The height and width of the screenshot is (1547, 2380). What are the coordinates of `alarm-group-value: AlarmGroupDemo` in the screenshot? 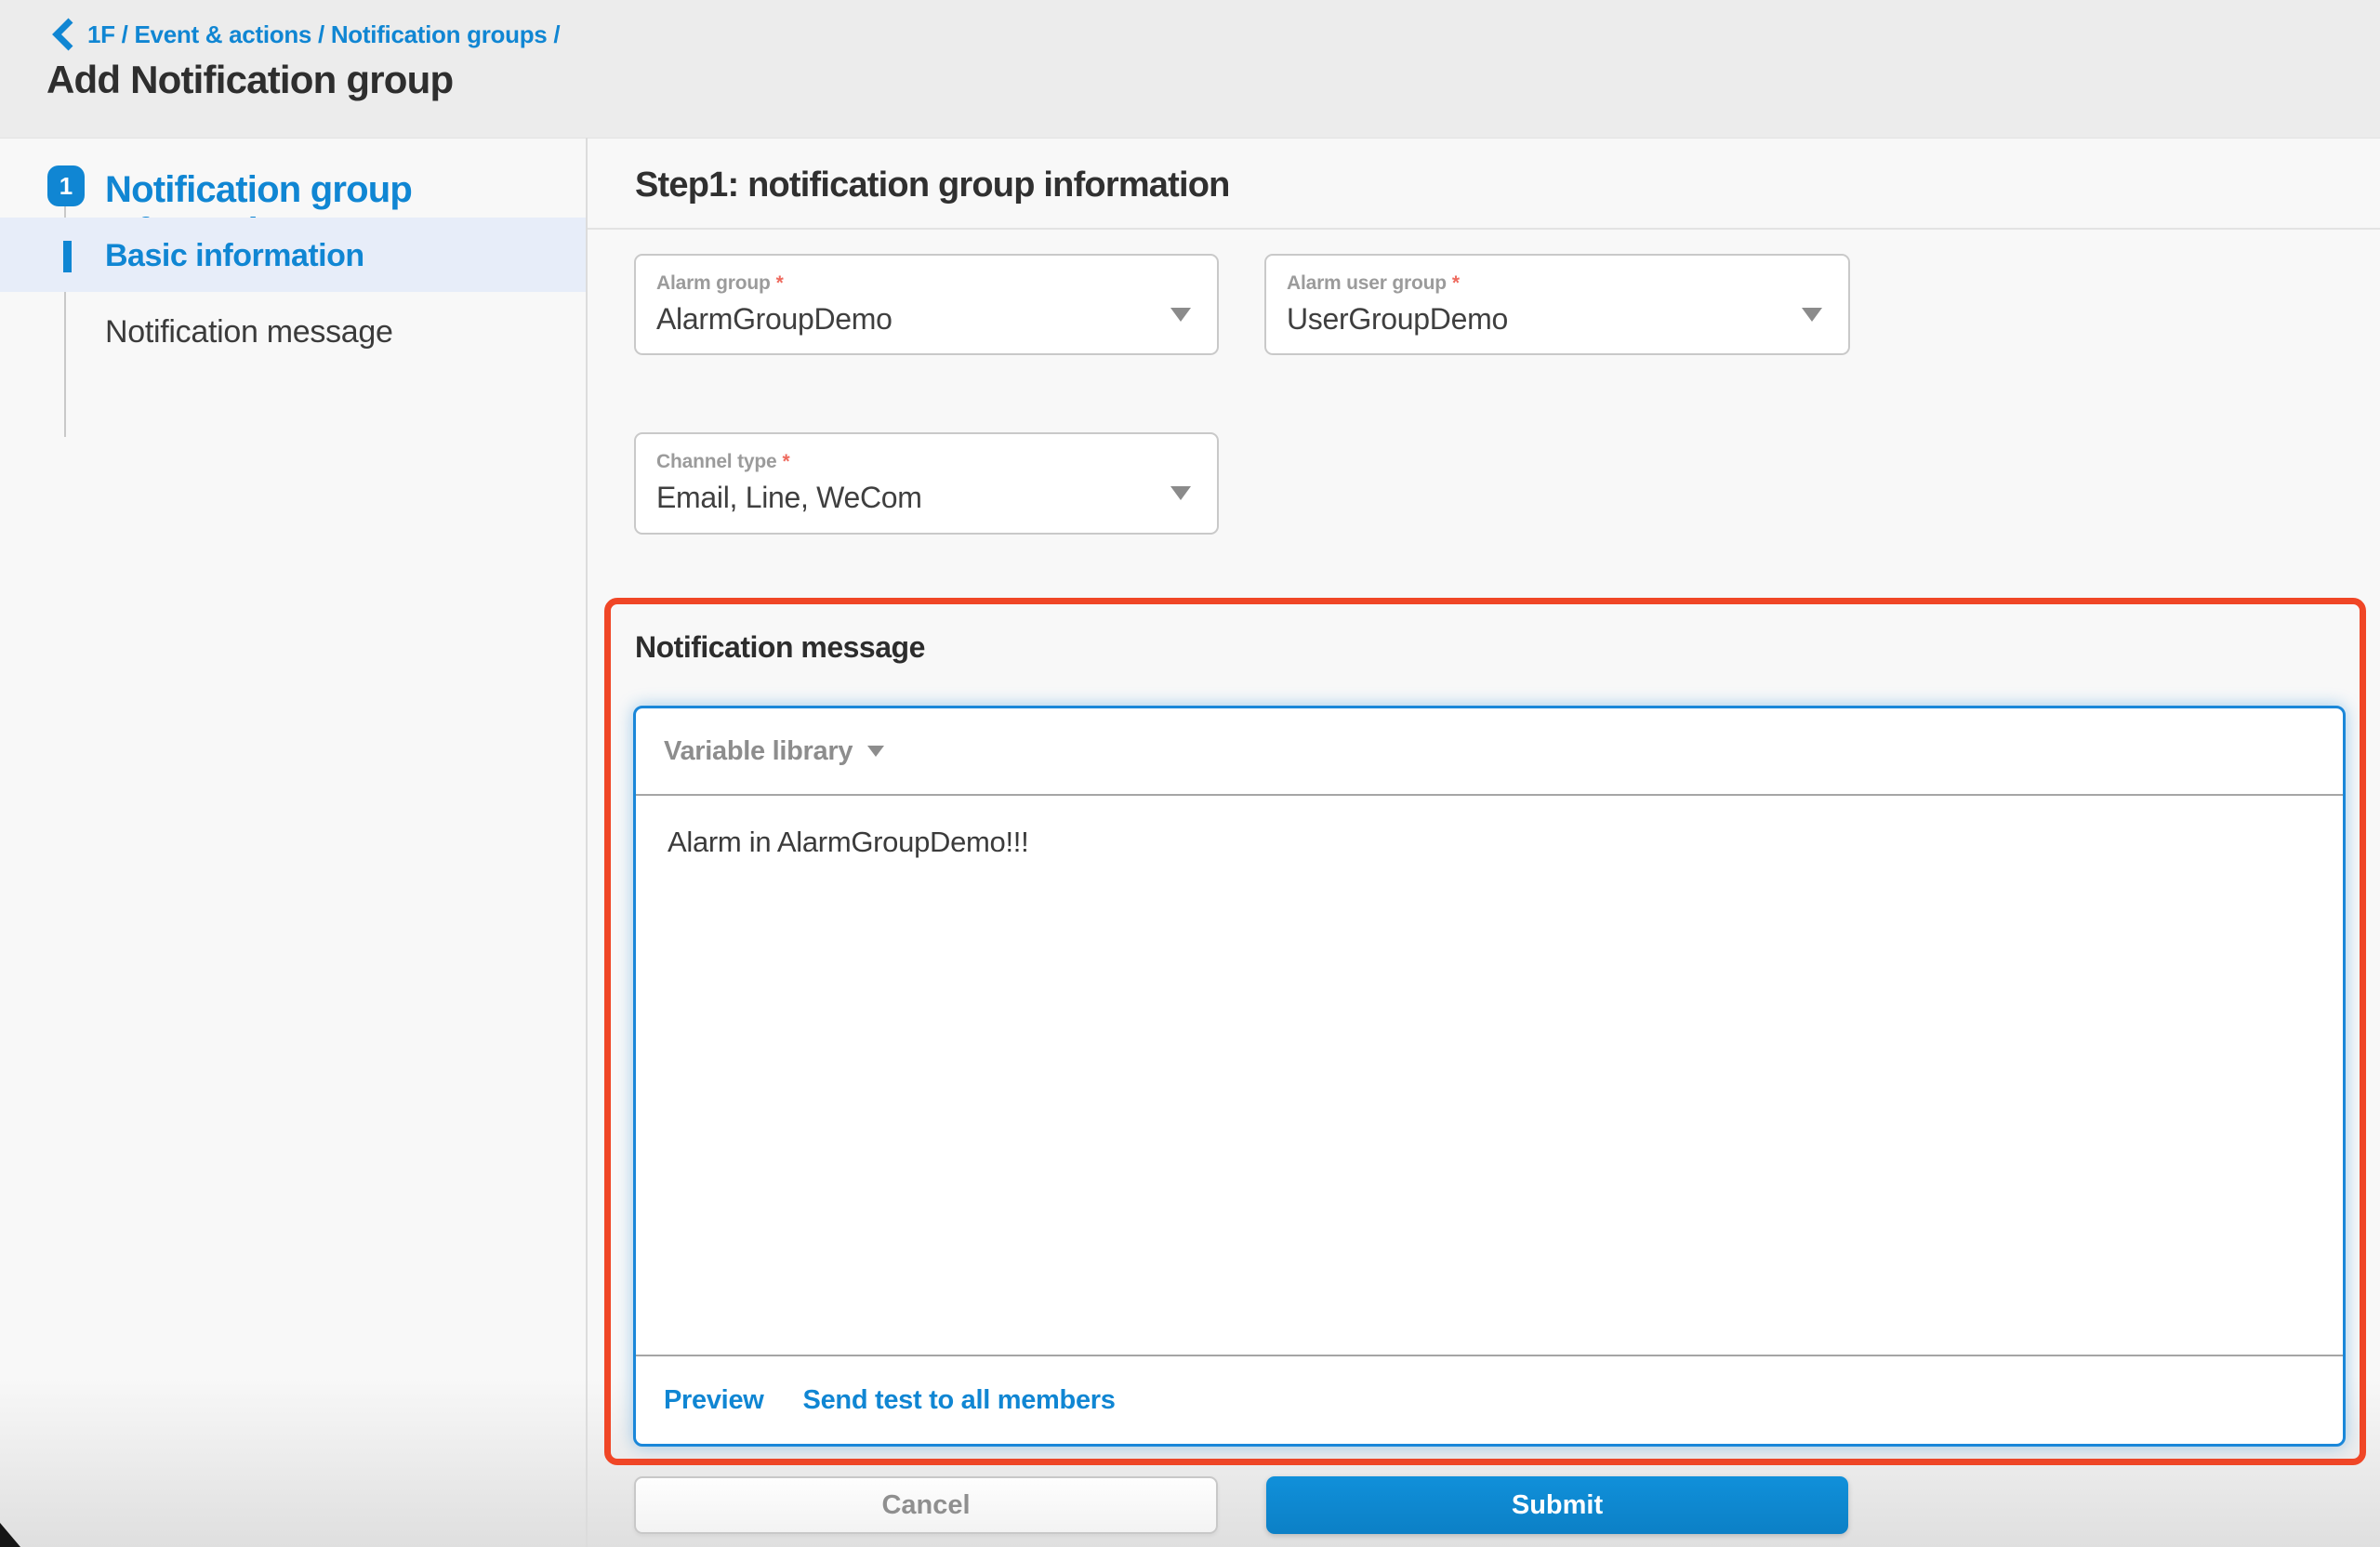 It's located at (774, 319).